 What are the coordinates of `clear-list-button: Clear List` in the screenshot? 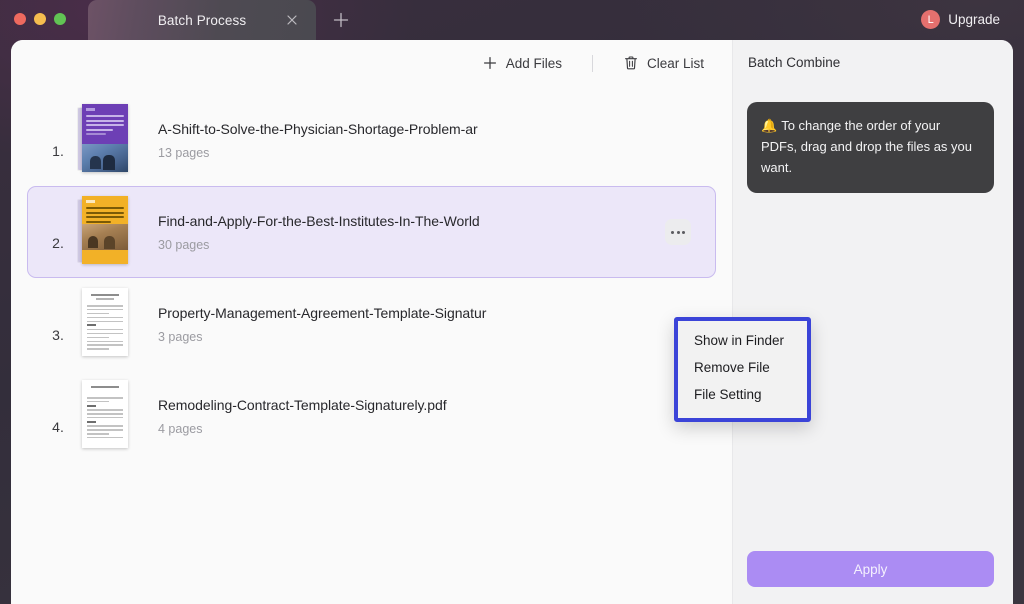 It's located at (663, 63).